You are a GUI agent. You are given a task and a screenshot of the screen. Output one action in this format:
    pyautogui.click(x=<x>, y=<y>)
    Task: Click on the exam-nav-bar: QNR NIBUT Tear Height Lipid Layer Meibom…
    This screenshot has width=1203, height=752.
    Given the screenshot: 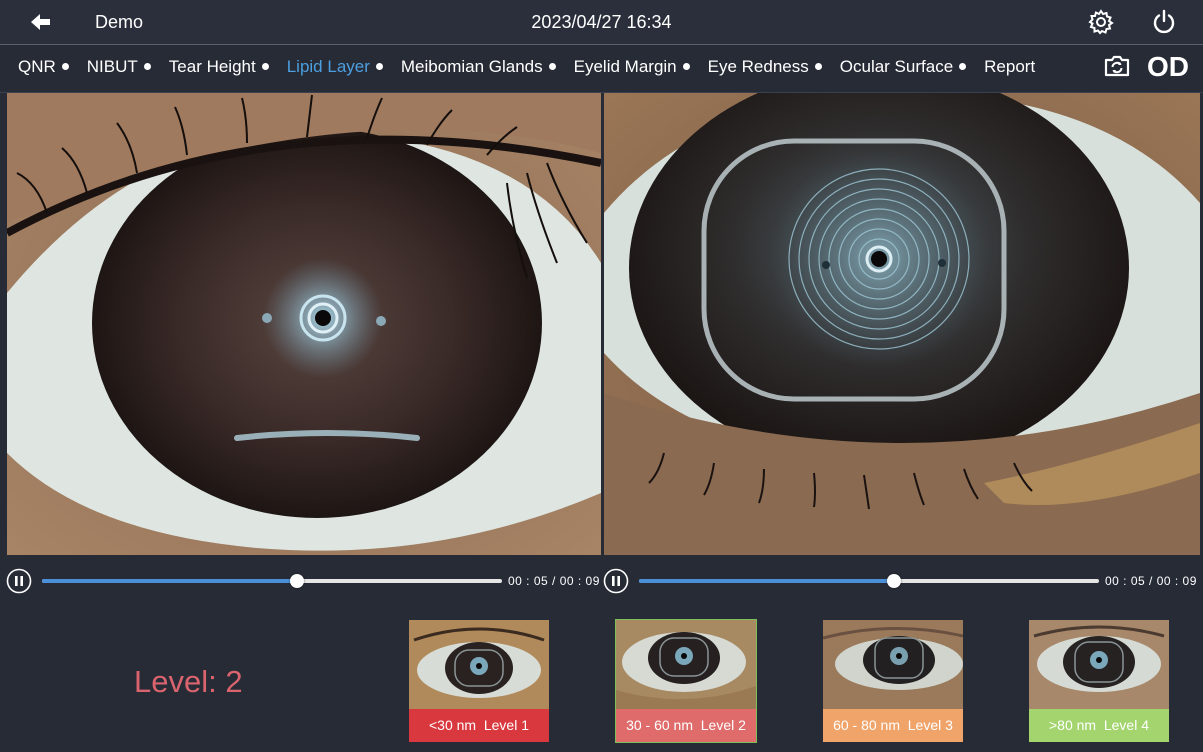 What is the action you would take?
    pyautogui.click(x=601, y=69)
    